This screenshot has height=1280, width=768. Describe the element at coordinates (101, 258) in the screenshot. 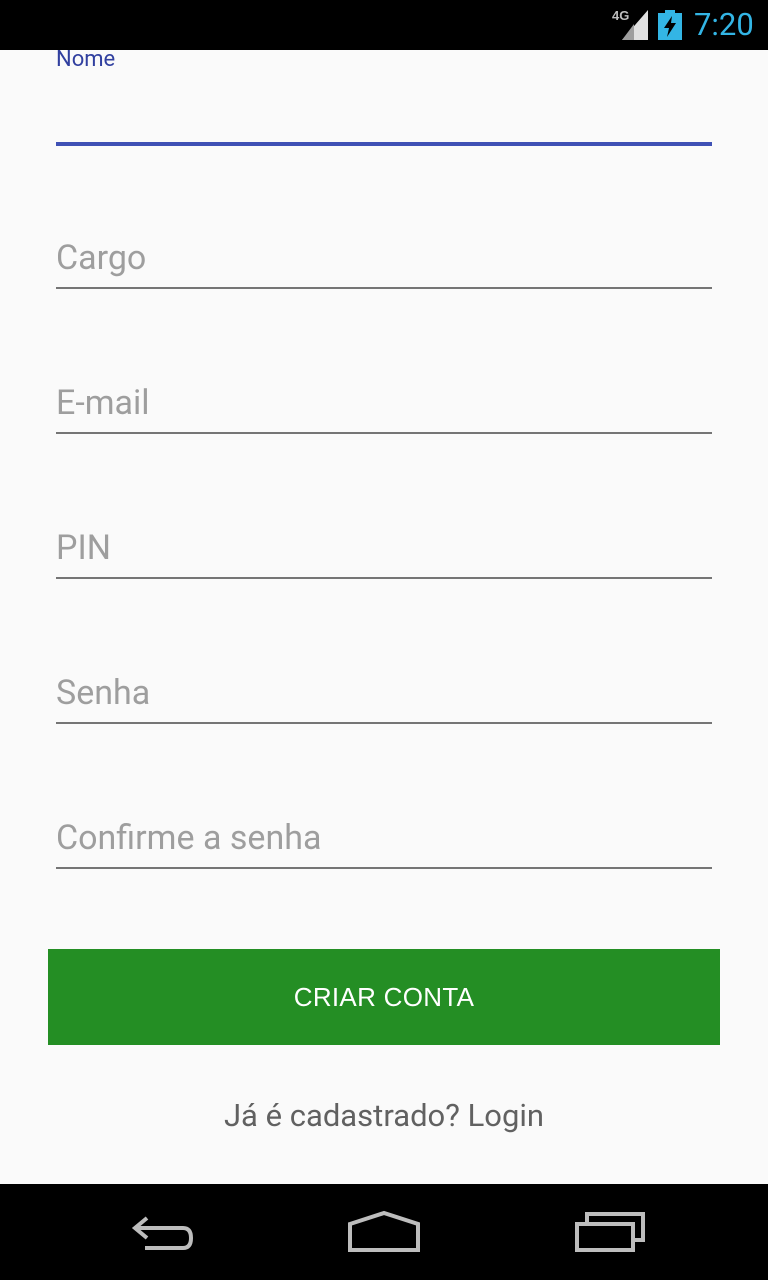

I see `cargo-field-hint: Cargo` at that location.